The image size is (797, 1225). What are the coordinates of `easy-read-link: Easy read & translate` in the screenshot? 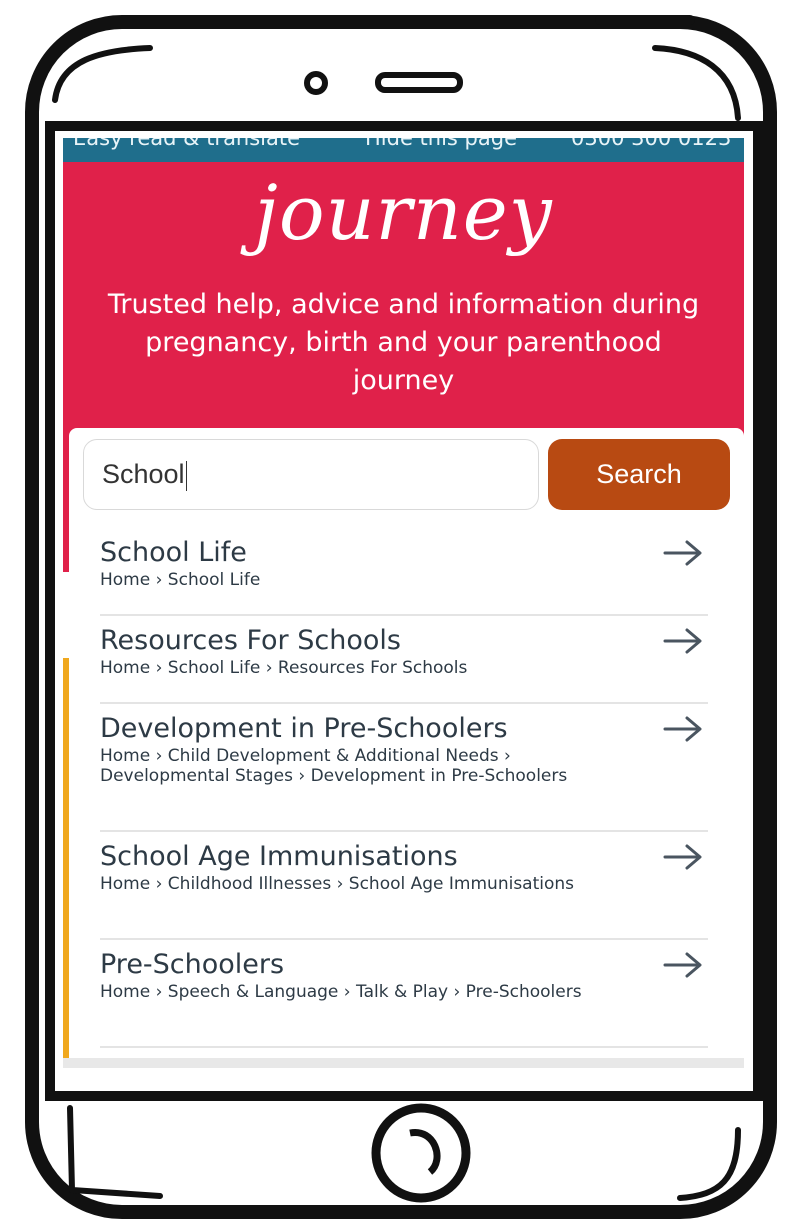 It's located at (186, 144).